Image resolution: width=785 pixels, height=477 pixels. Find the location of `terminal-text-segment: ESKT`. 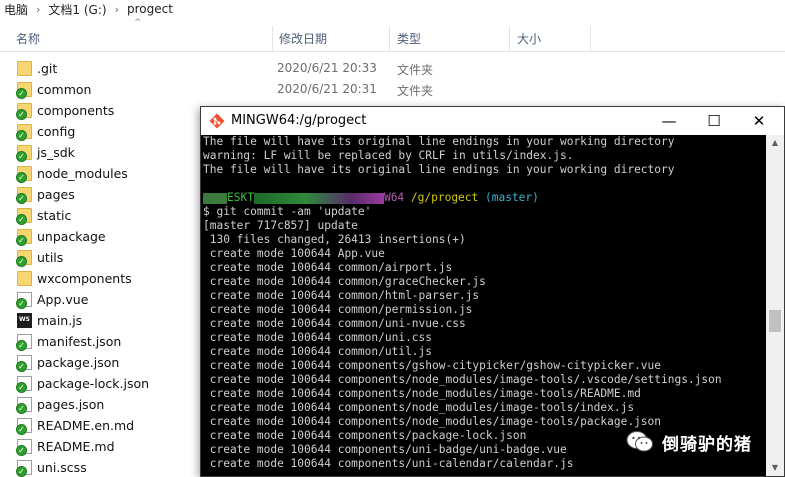

terminal-text-segment: ESKT is located at coordinates (240, 197).